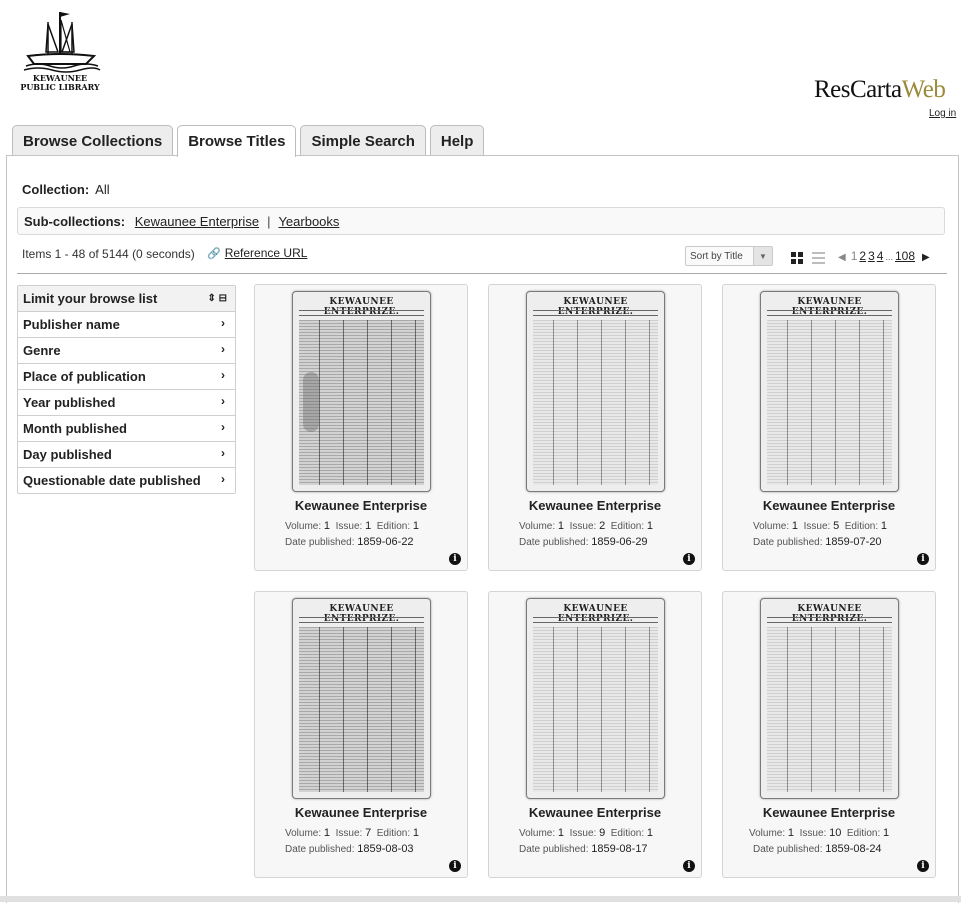  Describe the element at coordinates (197, 221) in the screenshot. I see `subcollection-link-kewaunee-enterprise: Kewaunee Enterprise` at that location.